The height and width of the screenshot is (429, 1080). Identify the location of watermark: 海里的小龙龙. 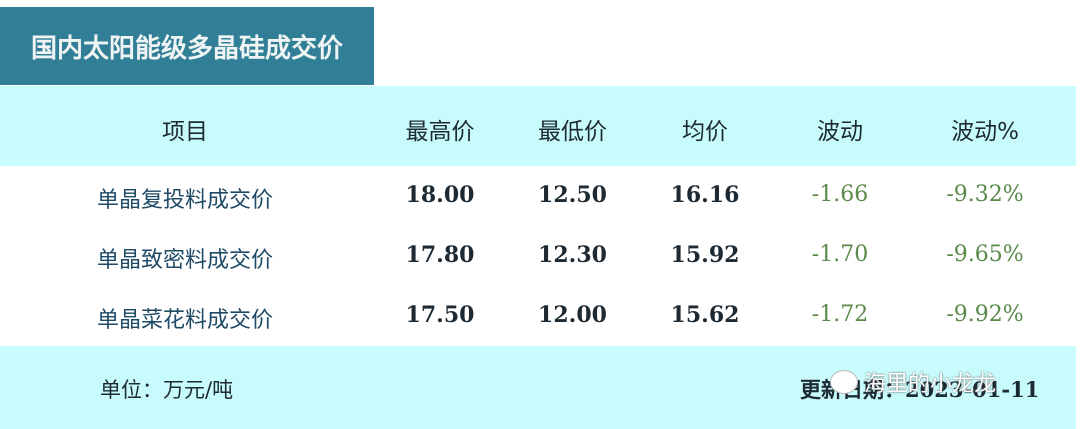
(913, 382).